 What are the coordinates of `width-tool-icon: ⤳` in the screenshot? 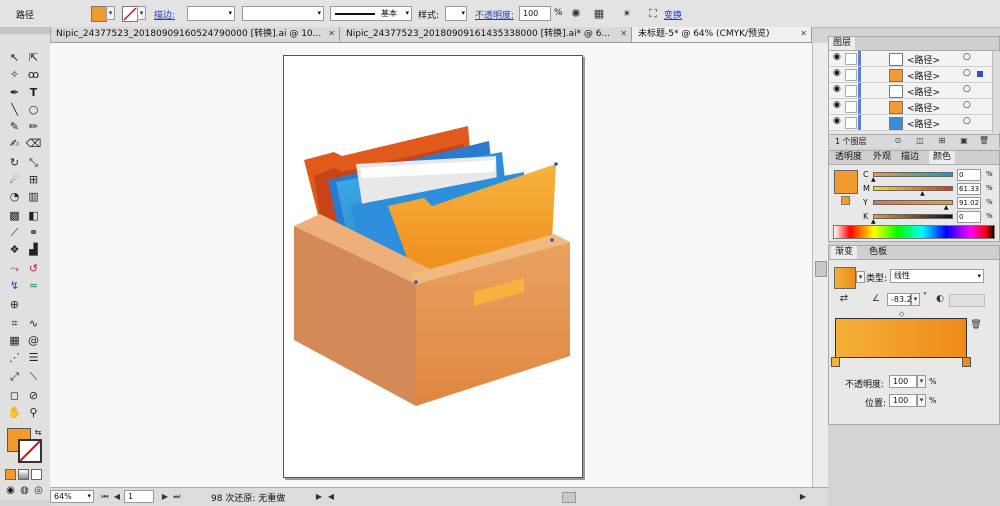 It's located at (14, 269).